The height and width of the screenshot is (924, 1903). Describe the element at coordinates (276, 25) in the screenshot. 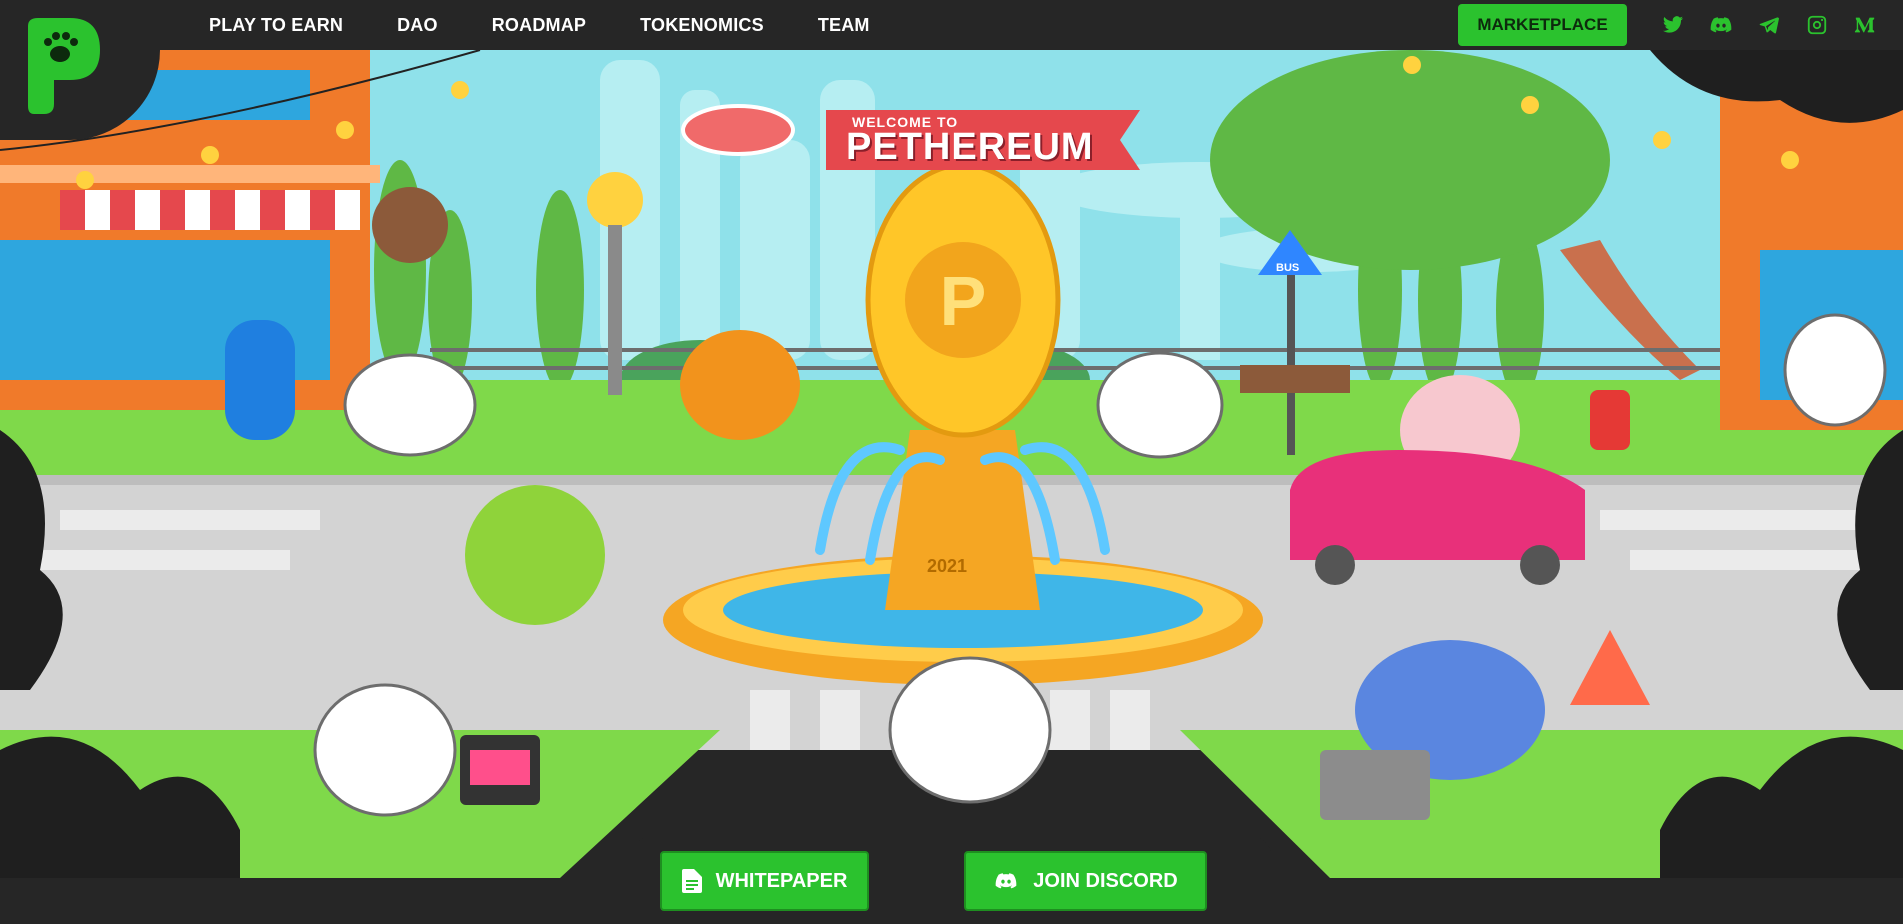

I see `nav-link-play-to-earn: PLAY TO EARN` at that location.